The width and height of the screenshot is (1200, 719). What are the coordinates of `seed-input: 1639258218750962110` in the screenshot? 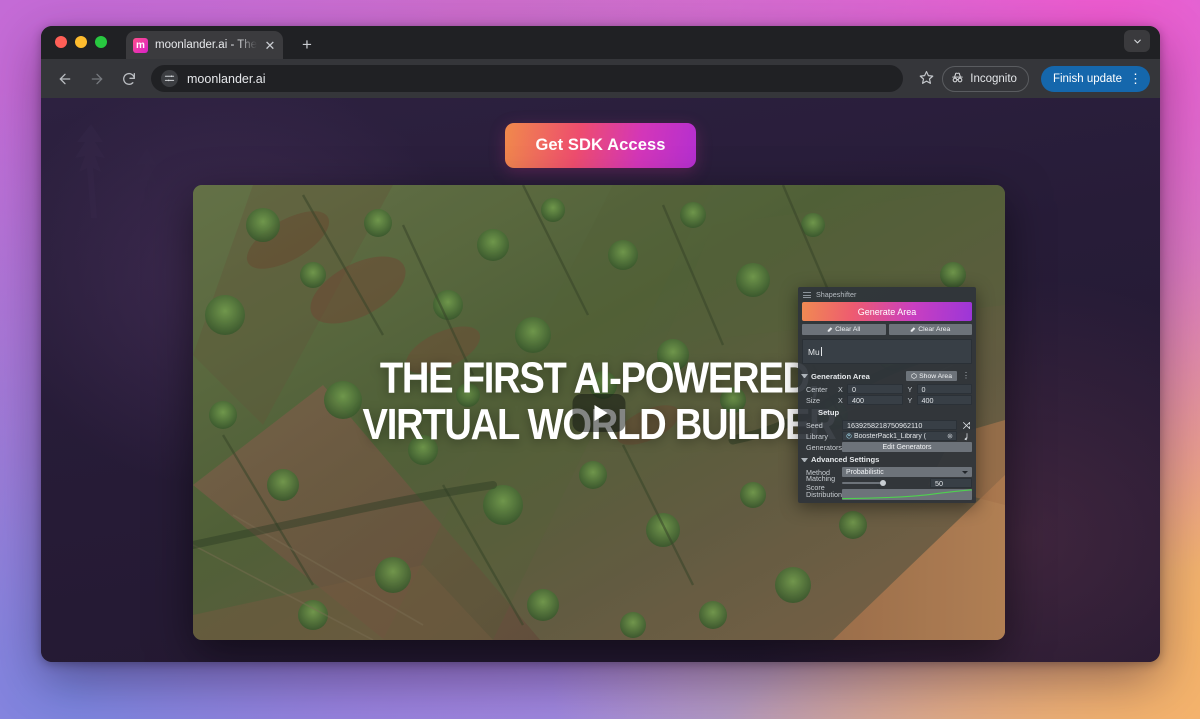 It's located at (899, 425).